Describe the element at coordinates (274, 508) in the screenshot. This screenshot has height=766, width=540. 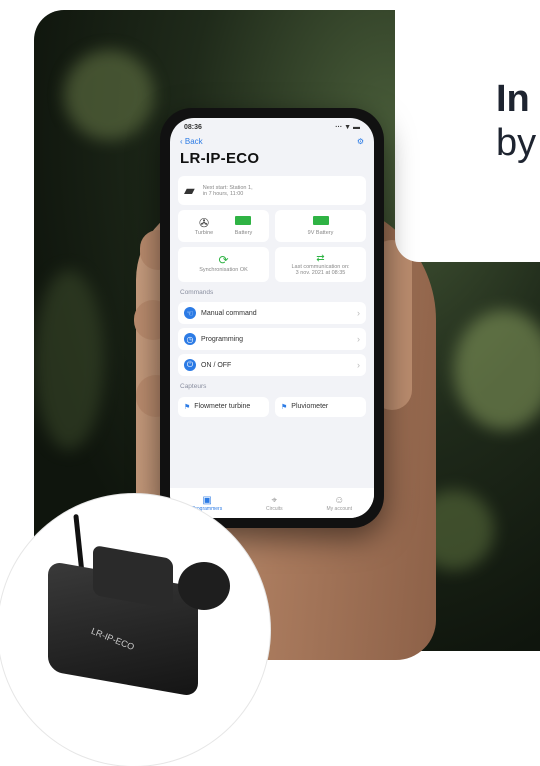
I see `tab-label: Circuits` at that location.